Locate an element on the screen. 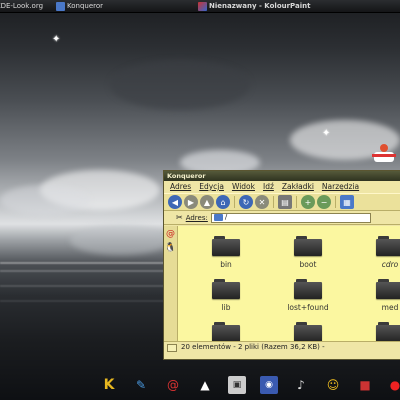 The width and height of the screenshot is (400, 400). menu-item-edycja: Edycja is located at coordinates (211, 187).